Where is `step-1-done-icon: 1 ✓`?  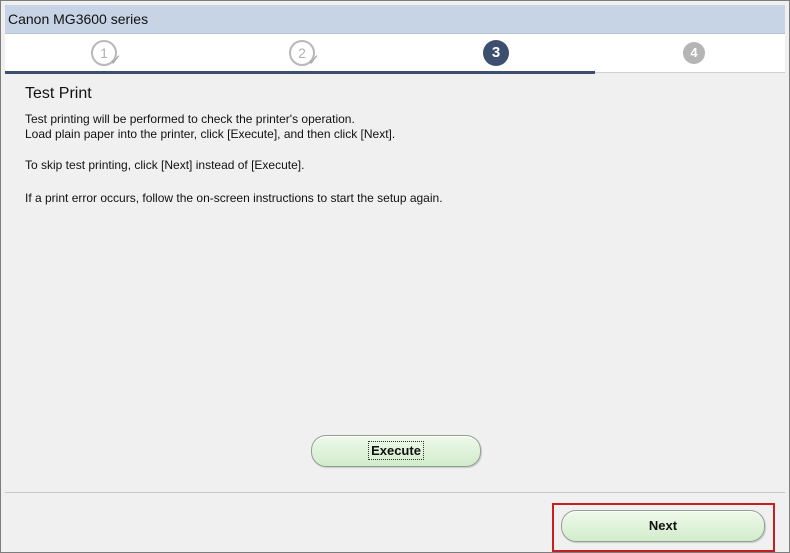 step-1-done-icon: 1 ✓ is located at coordinates (106, 54).